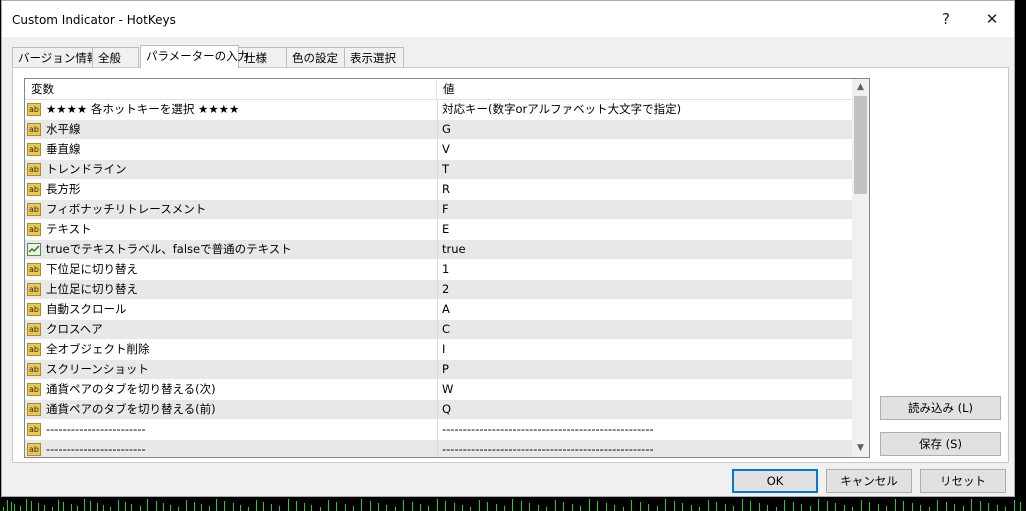  Describe the element at coordinates (374, 57) in the screenshot. I see `tab-display-selection: 表示選択` at that location.